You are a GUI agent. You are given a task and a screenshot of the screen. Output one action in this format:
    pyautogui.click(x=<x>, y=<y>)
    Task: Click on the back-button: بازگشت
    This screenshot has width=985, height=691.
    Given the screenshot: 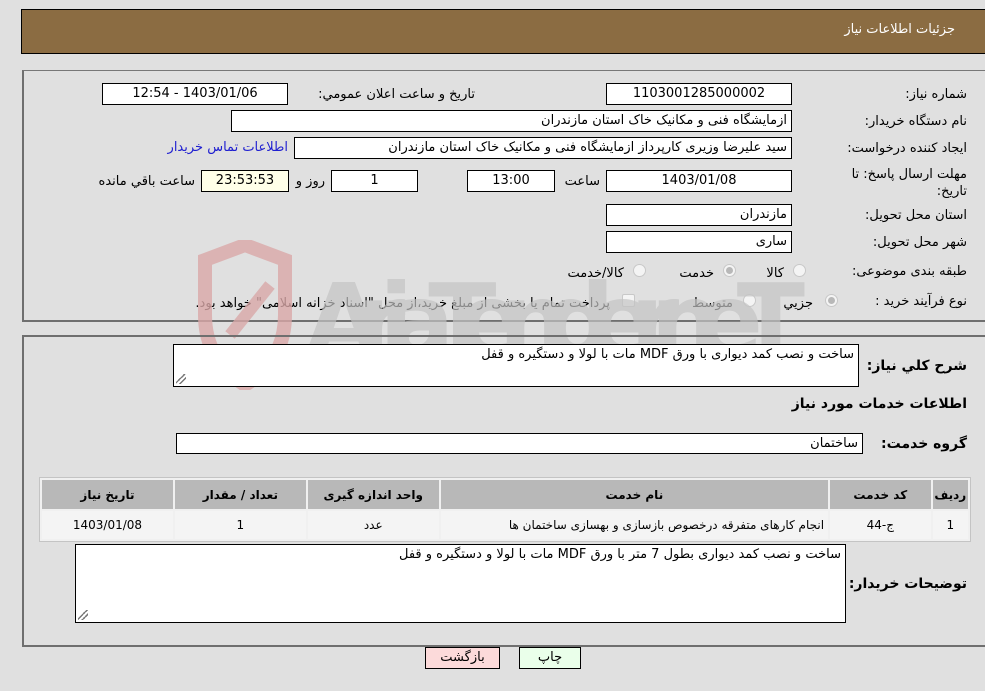 What is the action you would take?
    pyautogui.click(x=462, y=658)
    